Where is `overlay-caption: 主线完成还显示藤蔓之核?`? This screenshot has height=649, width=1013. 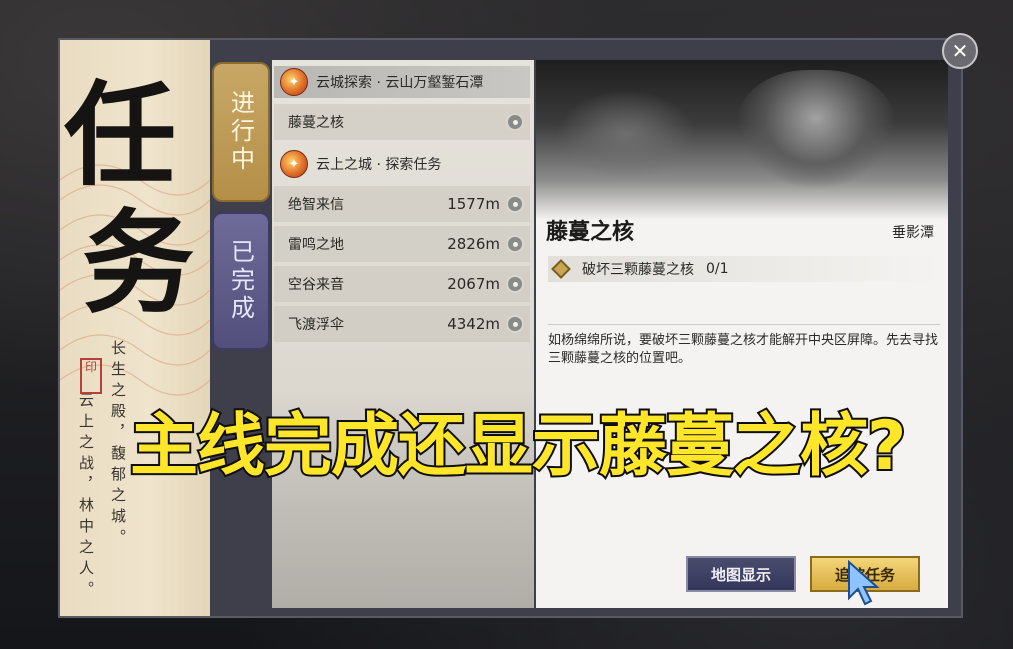 overlay-caption: 主线完成还显示藤蔓之核? is located at coordinates (518, 446).